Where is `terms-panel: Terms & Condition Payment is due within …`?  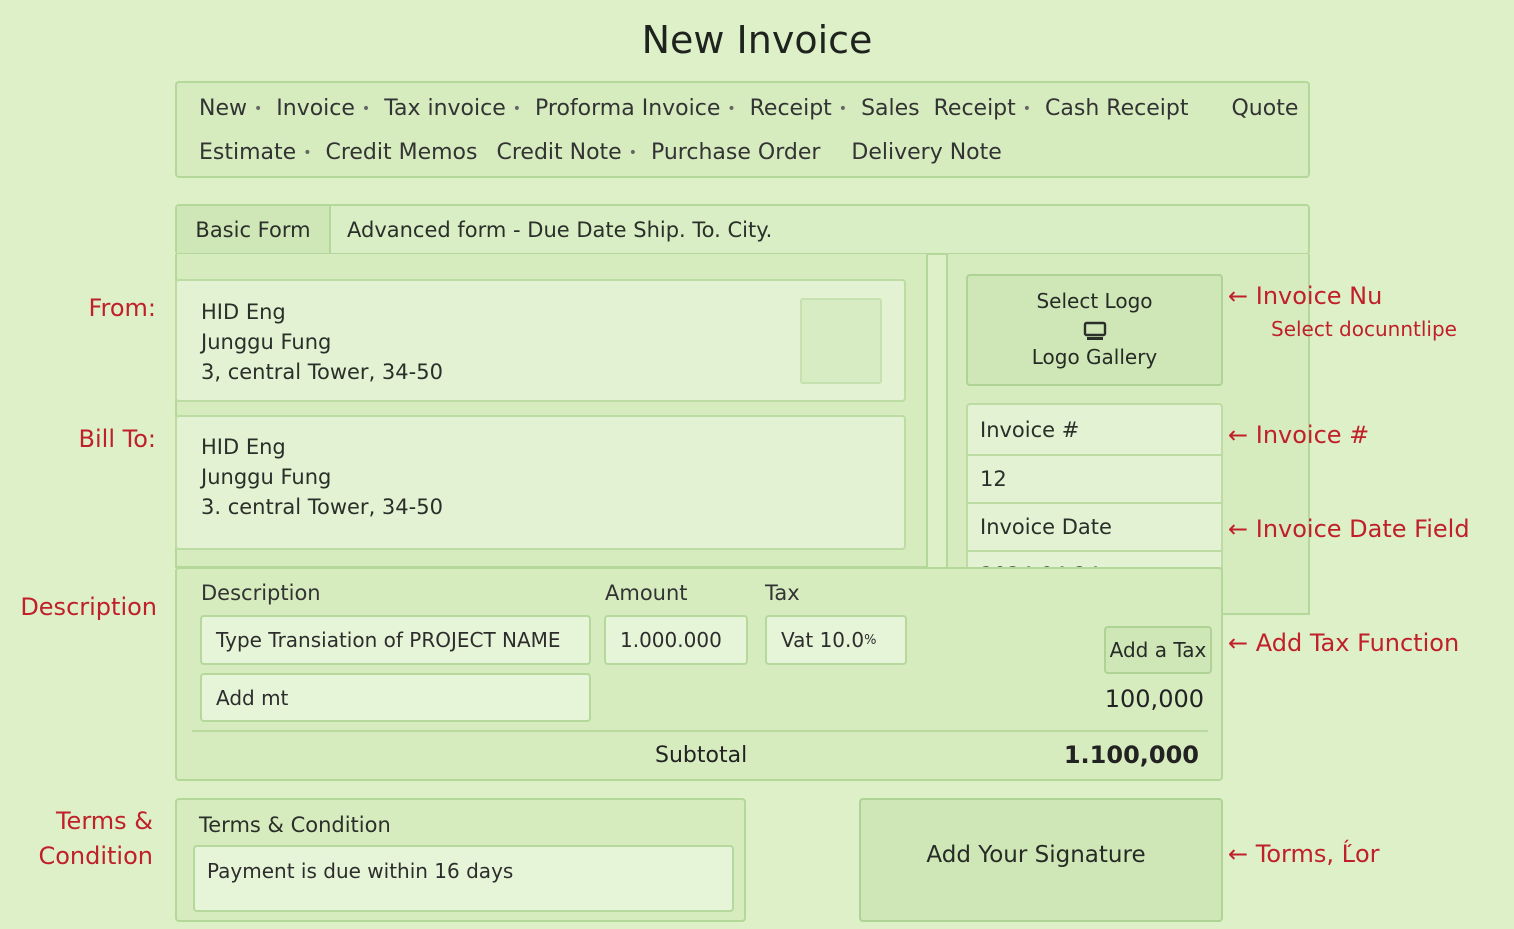
terms-panel: Terms & Condition Payment is due within … is located at coordinates (460, 860).